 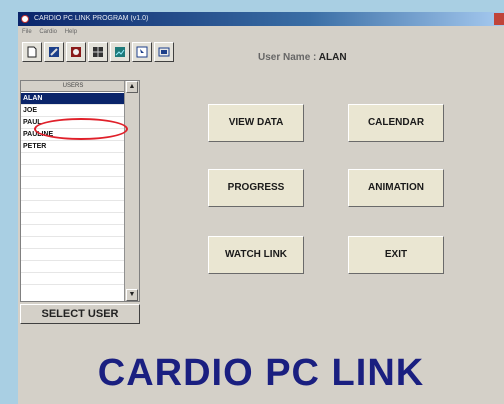 I want to click on progress-button: PROGRESS, so click(x=256, y=188).